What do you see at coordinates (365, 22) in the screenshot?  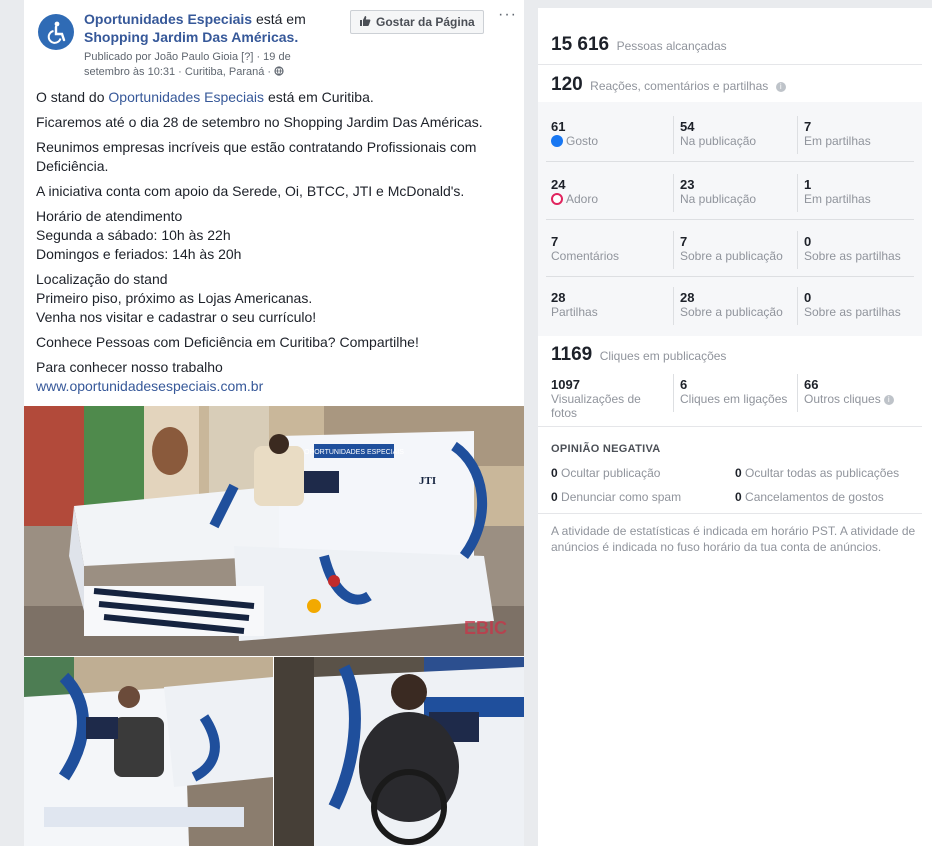 I see `thumbs-up-icon` at bounding box center [365, 22].